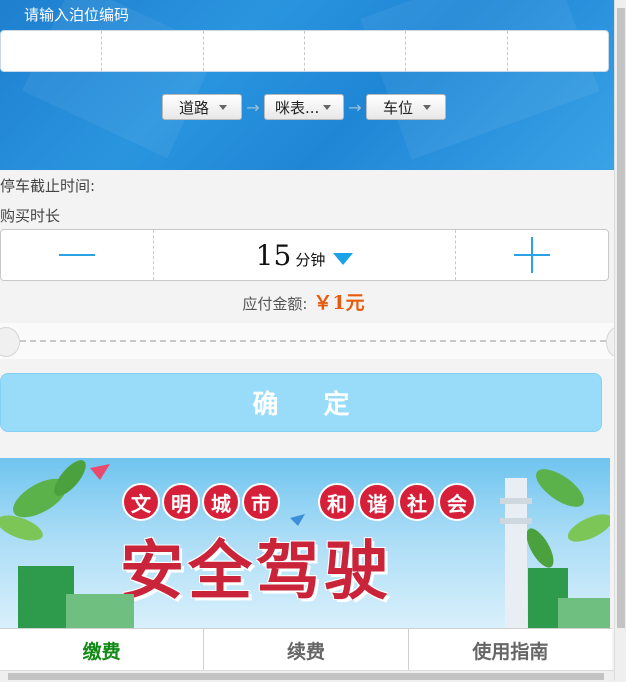 This screenshot has height=682, width=626. I want to click on confirm-button: 确 定, so click(301, 402).